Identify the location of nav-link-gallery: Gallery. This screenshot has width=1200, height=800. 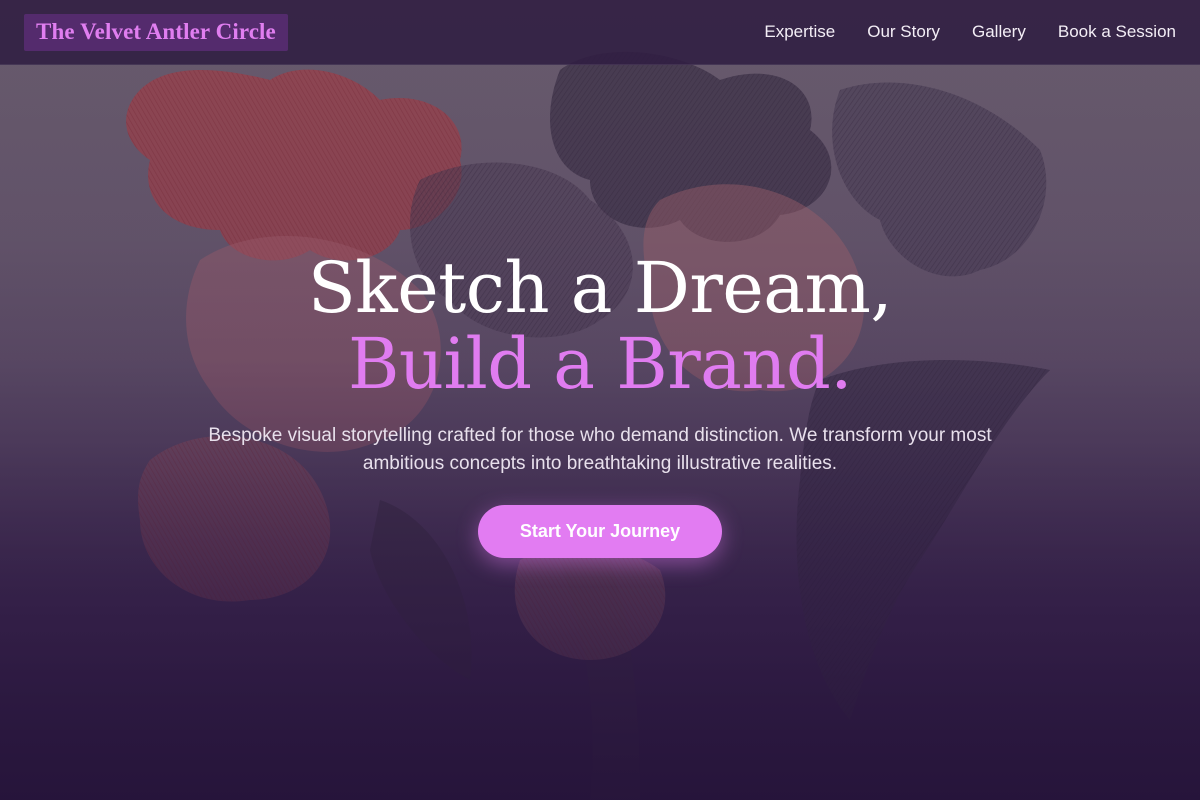
(999, 32).